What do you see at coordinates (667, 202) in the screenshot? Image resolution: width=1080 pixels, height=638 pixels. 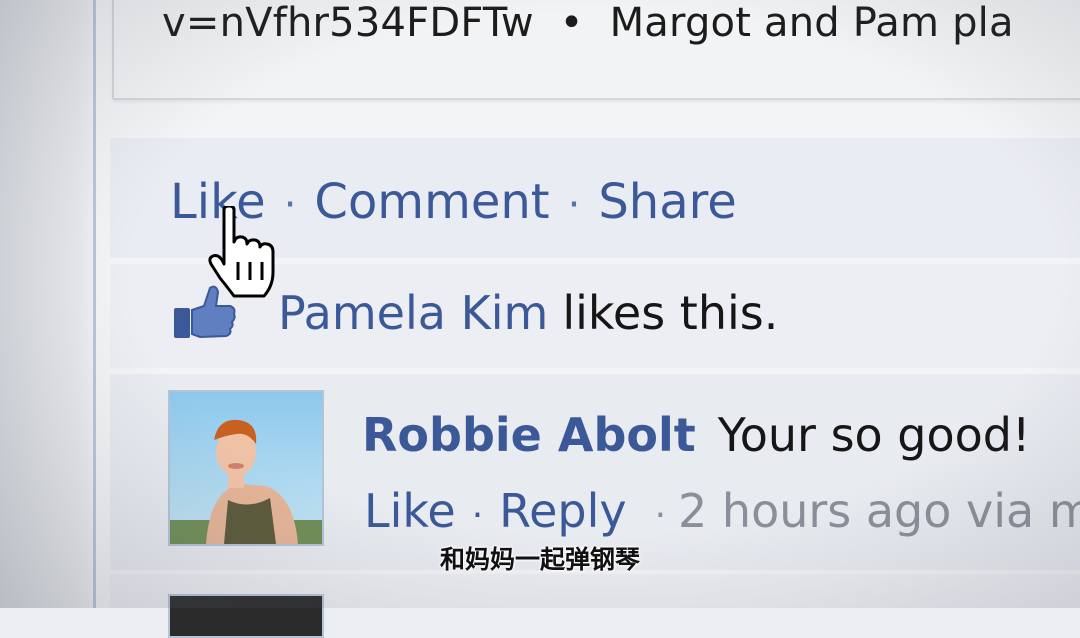 I see `share-link: Share` at bounding box center [667, 202].